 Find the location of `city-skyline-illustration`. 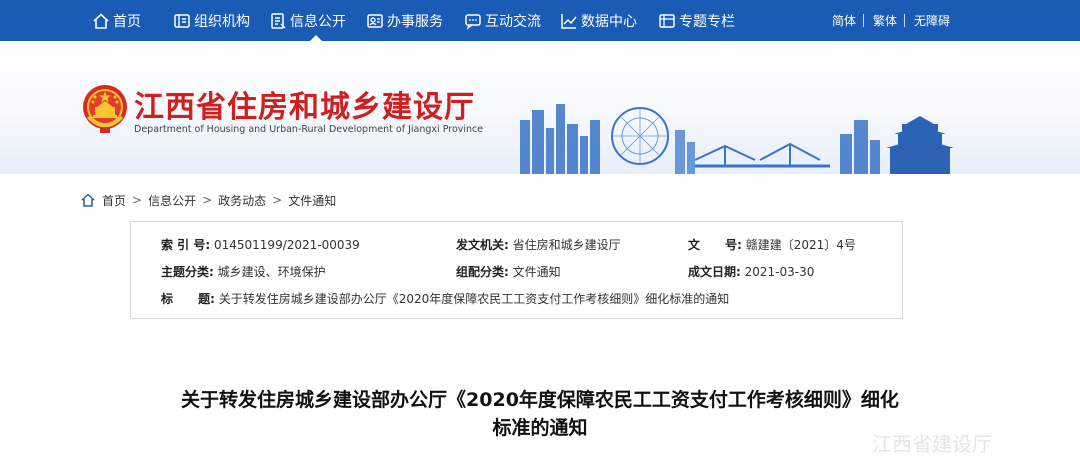

city-skyline-illustration is located at coordinates (737, 139).